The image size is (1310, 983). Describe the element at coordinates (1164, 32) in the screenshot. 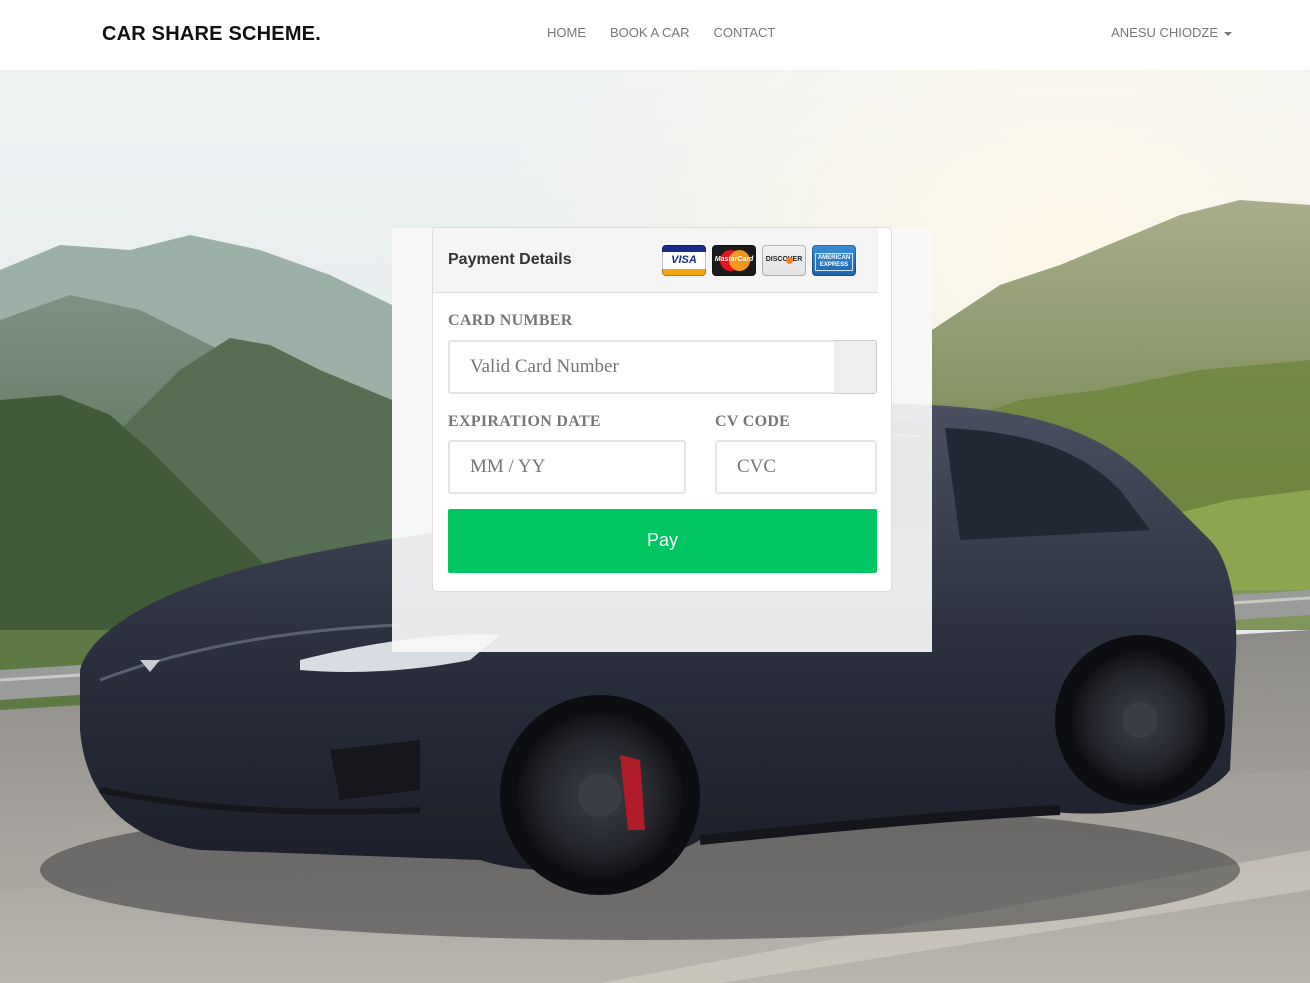

I see `user-name: ANESU CHIODZE` at that location.